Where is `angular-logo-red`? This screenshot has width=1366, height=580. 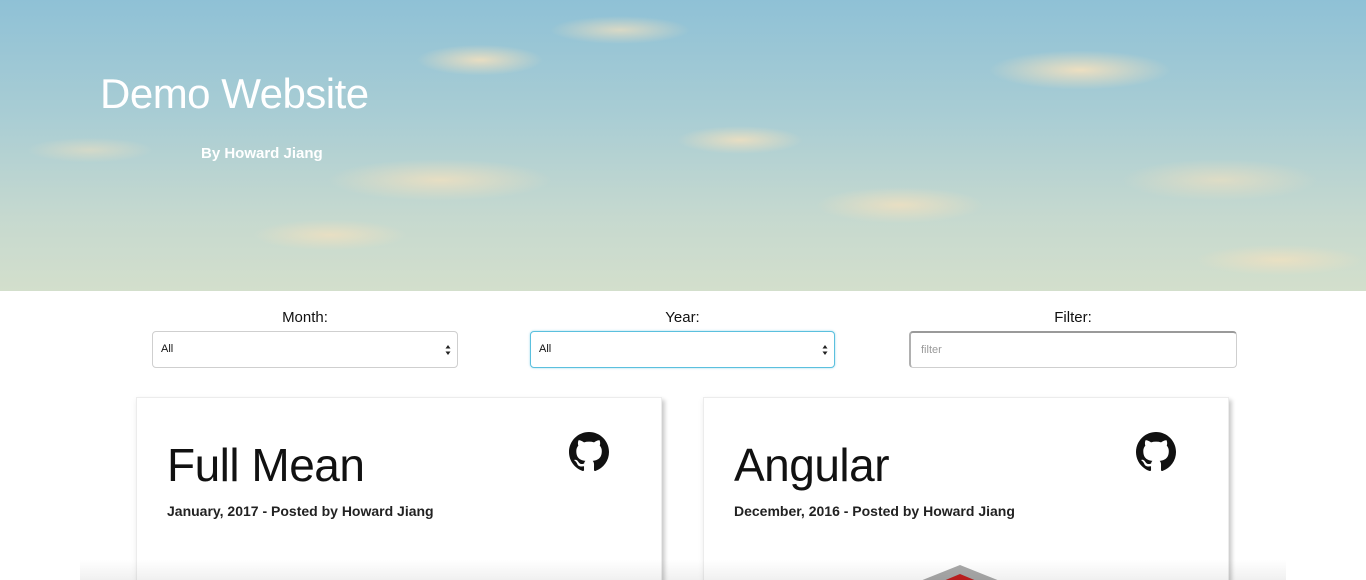
angular-logo-red is located at coordinates (960, 577).